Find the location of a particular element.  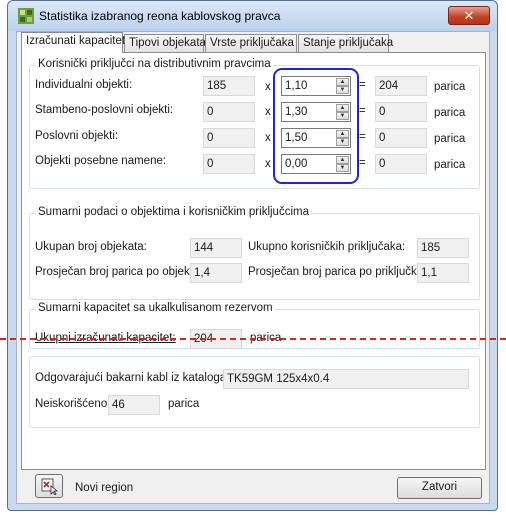

result-business: 0 is located at coordinates (401, 138).